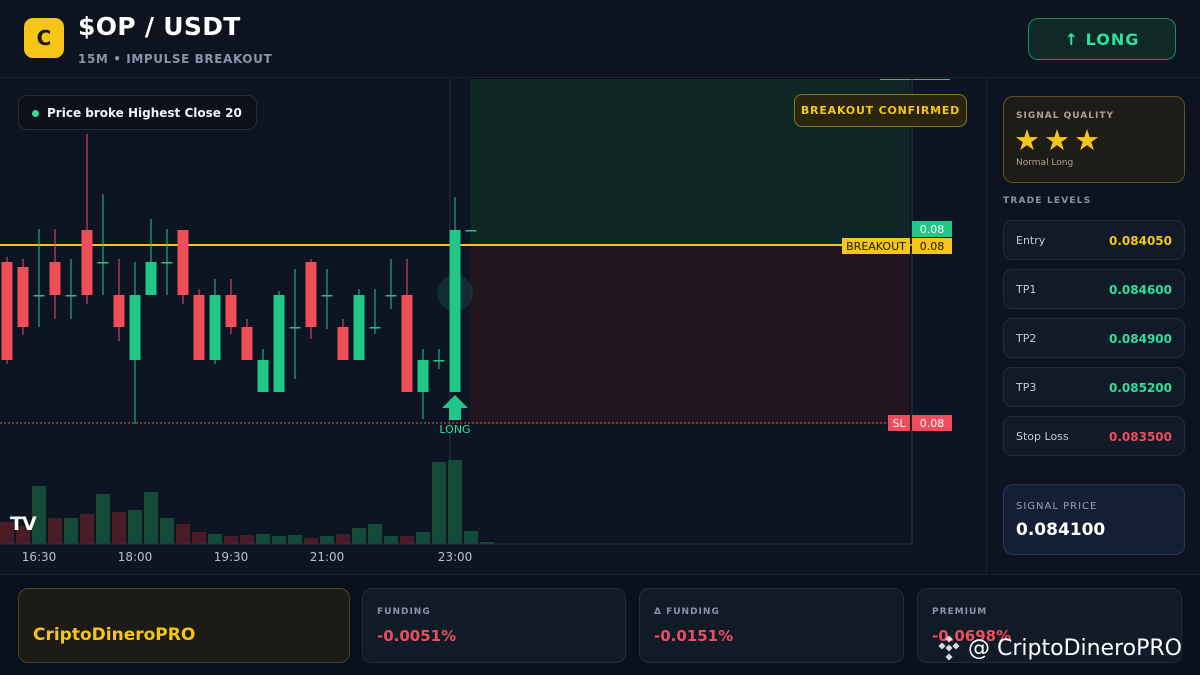  What do you see at coordinates (1094, 338) in the screenshot?
I see `level-row-tp2: TP2 0.084900` at bounding box center [1094, 338].